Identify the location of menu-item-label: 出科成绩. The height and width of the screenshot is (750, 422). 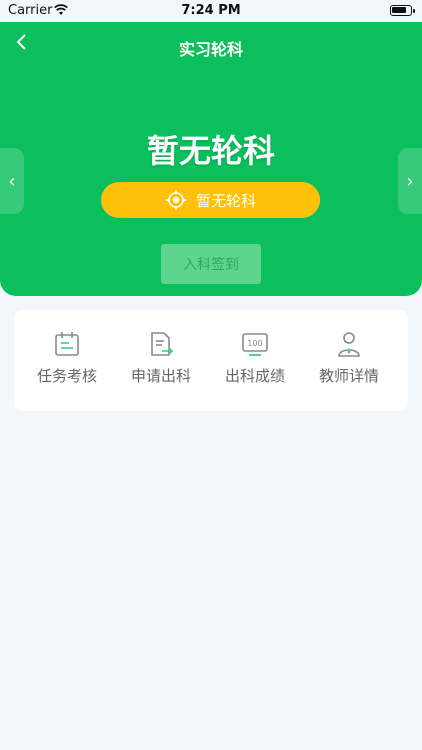
(254, 376).